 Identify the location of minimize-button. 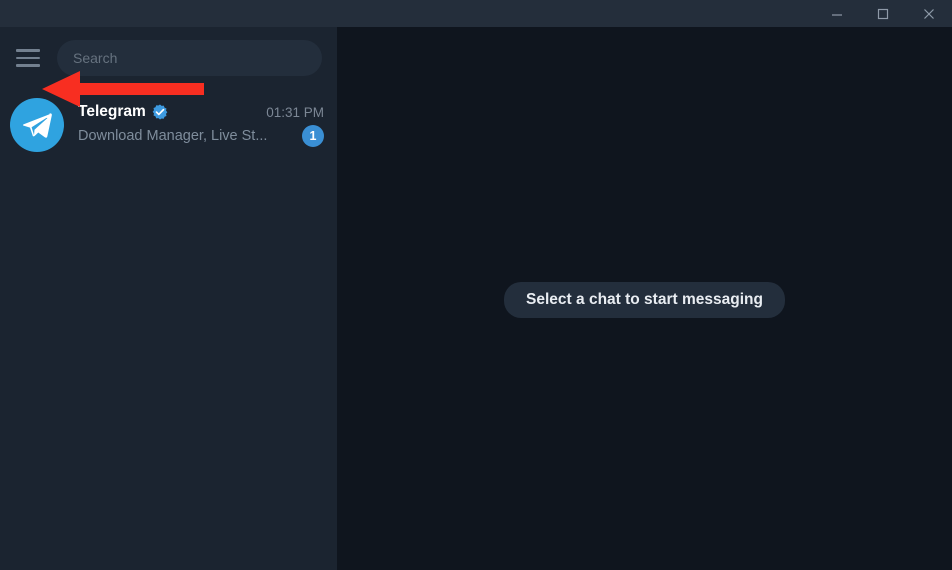
(837, 13).